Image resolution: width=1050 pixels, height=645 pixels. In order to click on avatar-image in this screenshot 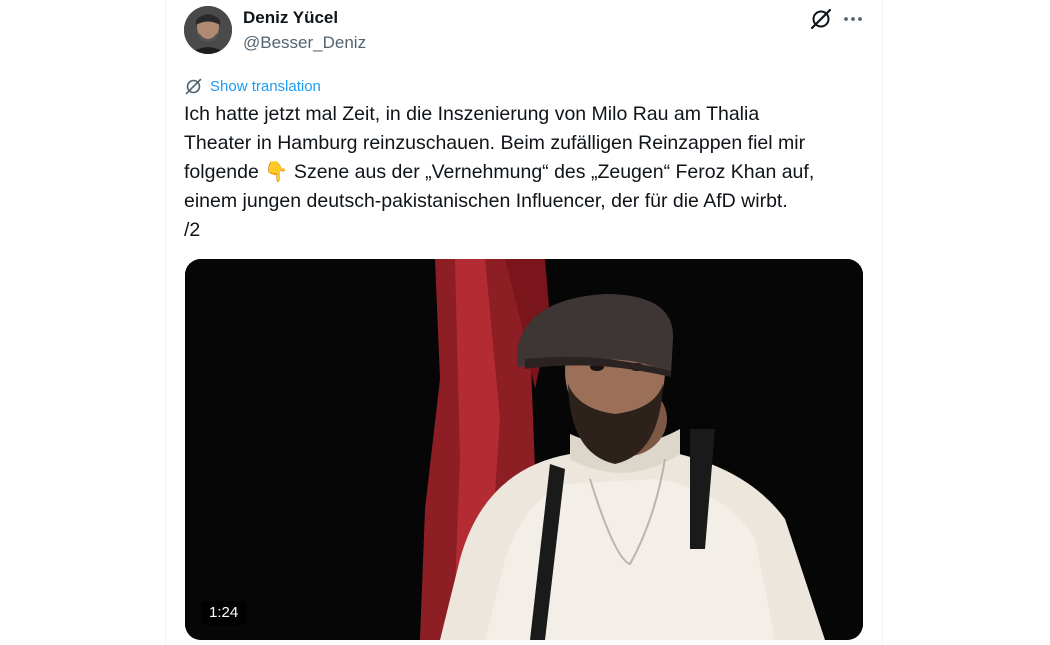, I will do `click(208, 30)`.